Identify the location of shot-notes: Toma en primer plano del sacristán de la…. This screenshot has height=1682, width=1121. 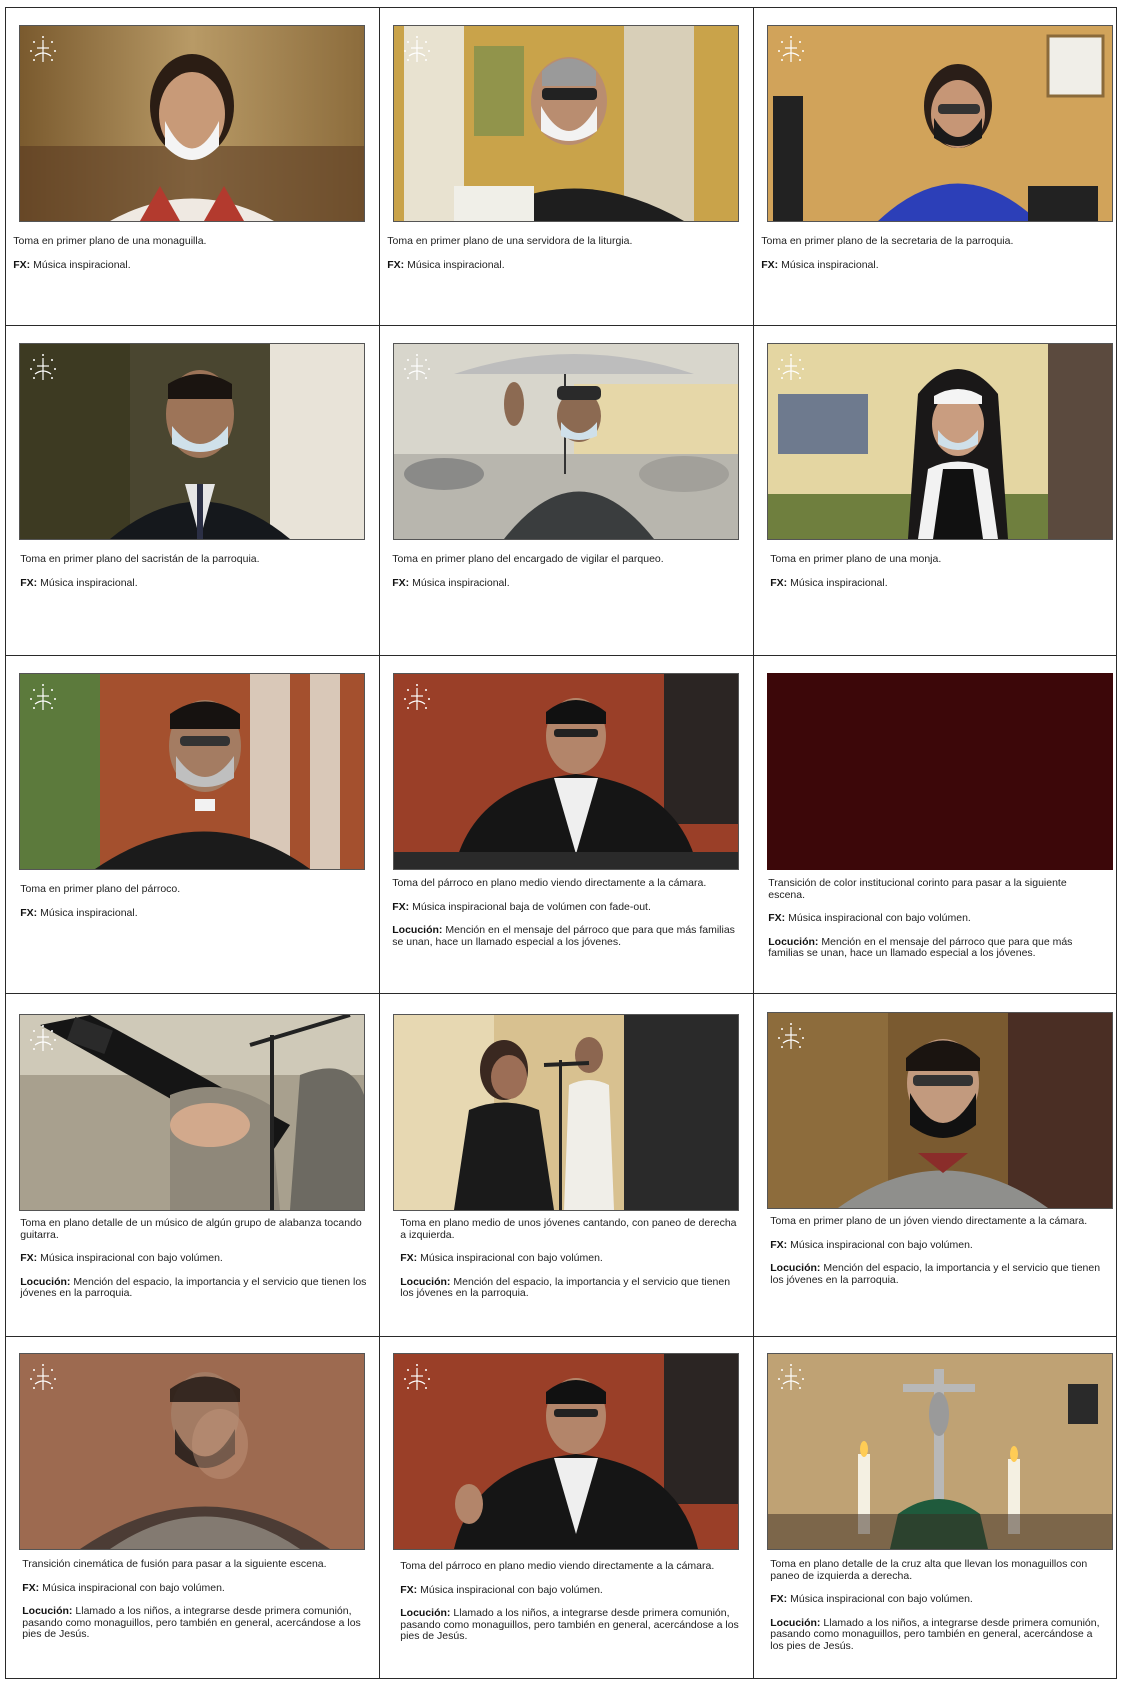
(195, 577).